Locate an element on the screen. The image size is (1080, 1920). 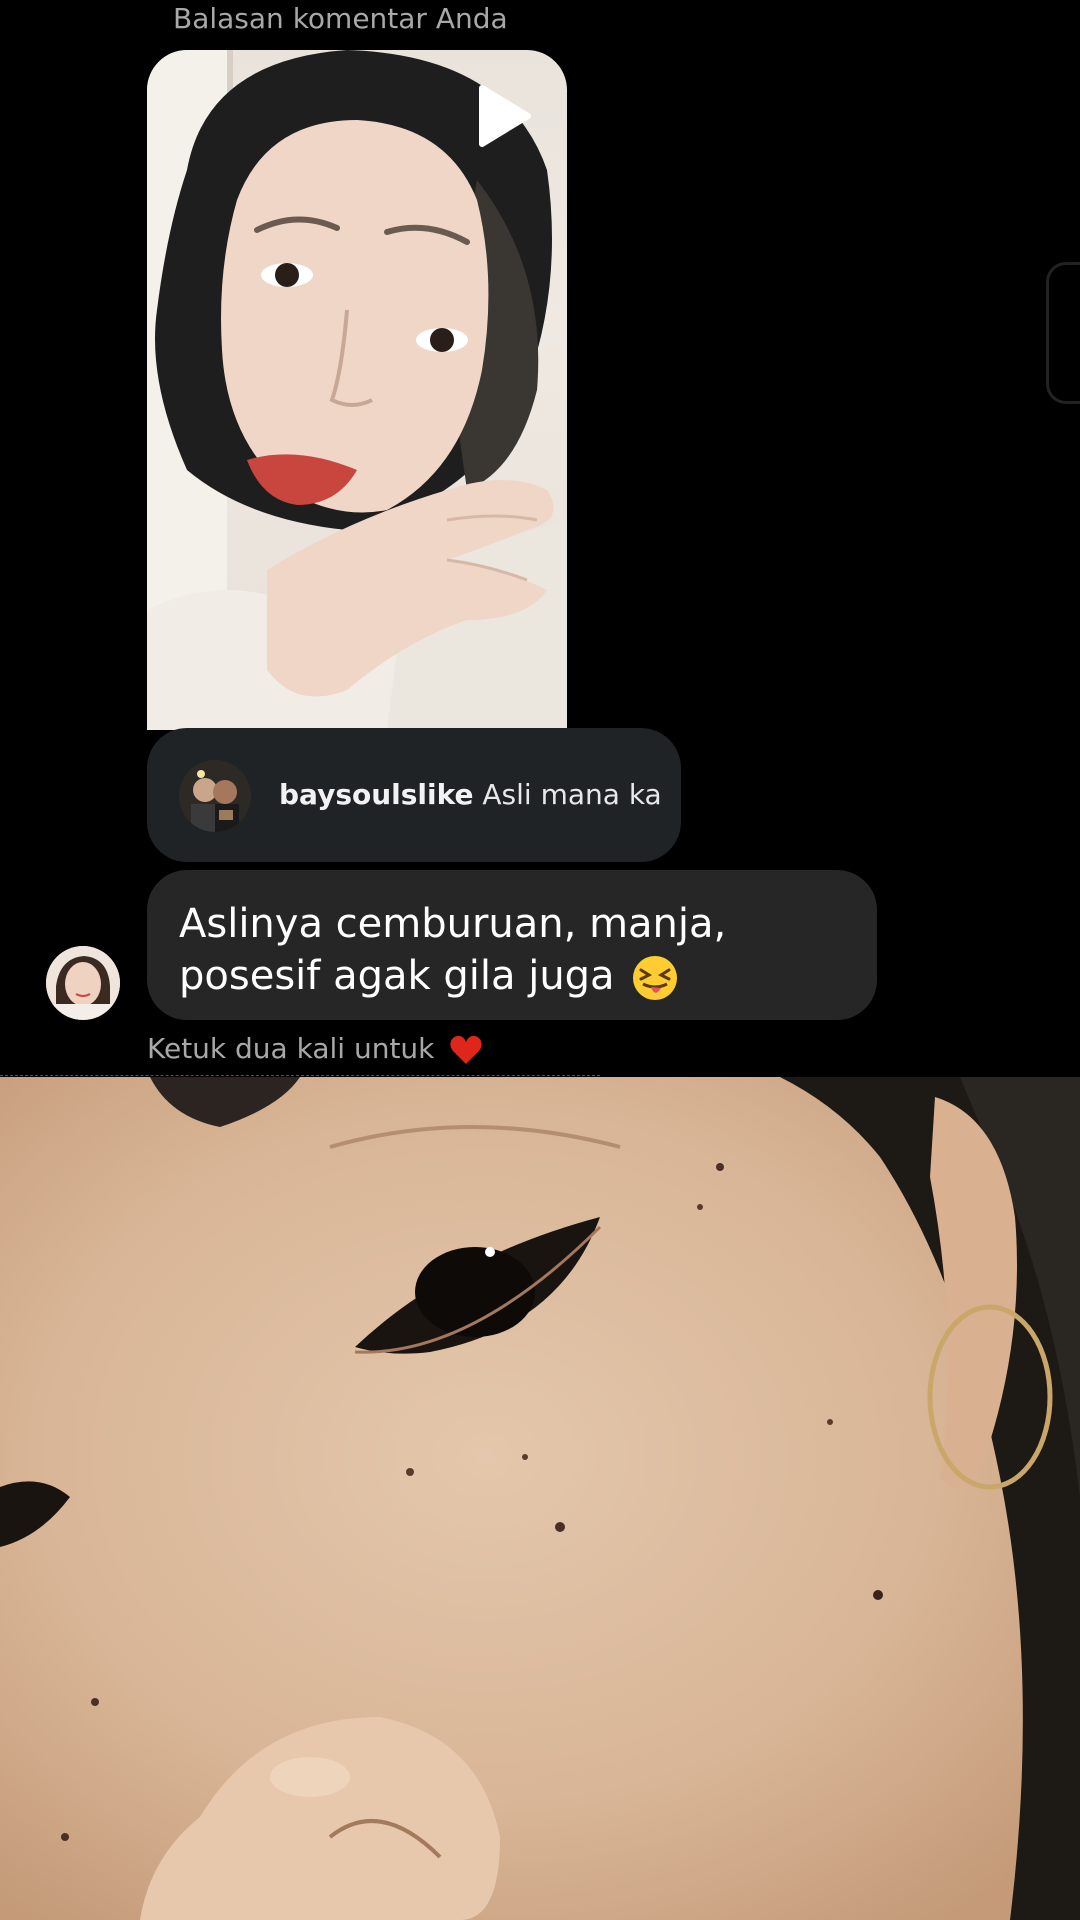
reply-user-avatar is located at coordinates (215, 796).